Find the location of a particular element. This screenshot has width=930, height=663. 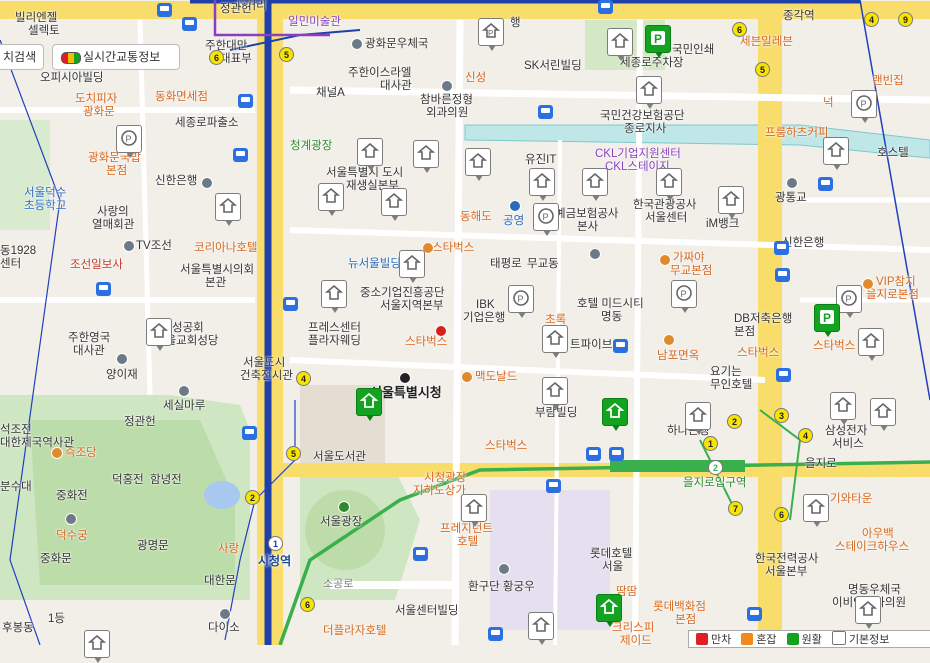

route-marker: 3 is located at coordinates (781, 415).